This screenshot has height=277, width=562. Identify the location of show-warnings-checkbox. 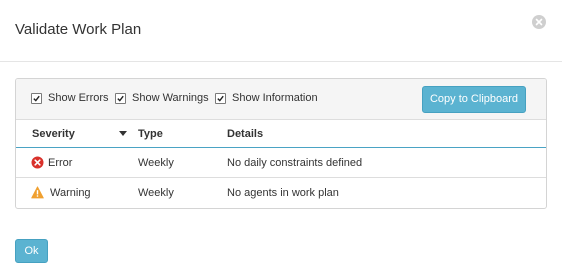
(120, 98).